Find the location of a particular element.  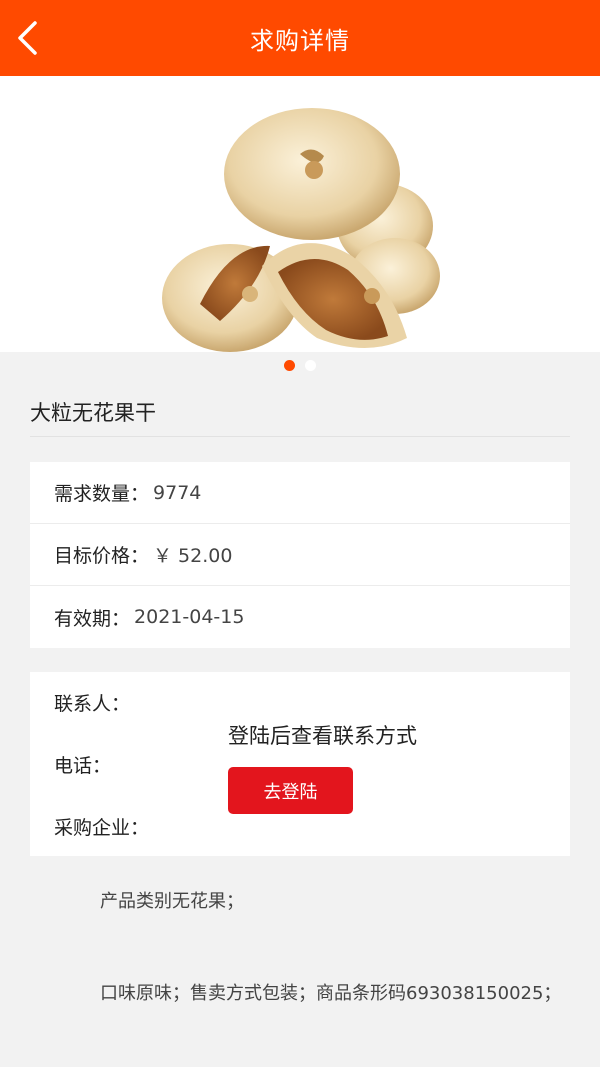

phone-label: 电话： is located at coordinates (83, 766).